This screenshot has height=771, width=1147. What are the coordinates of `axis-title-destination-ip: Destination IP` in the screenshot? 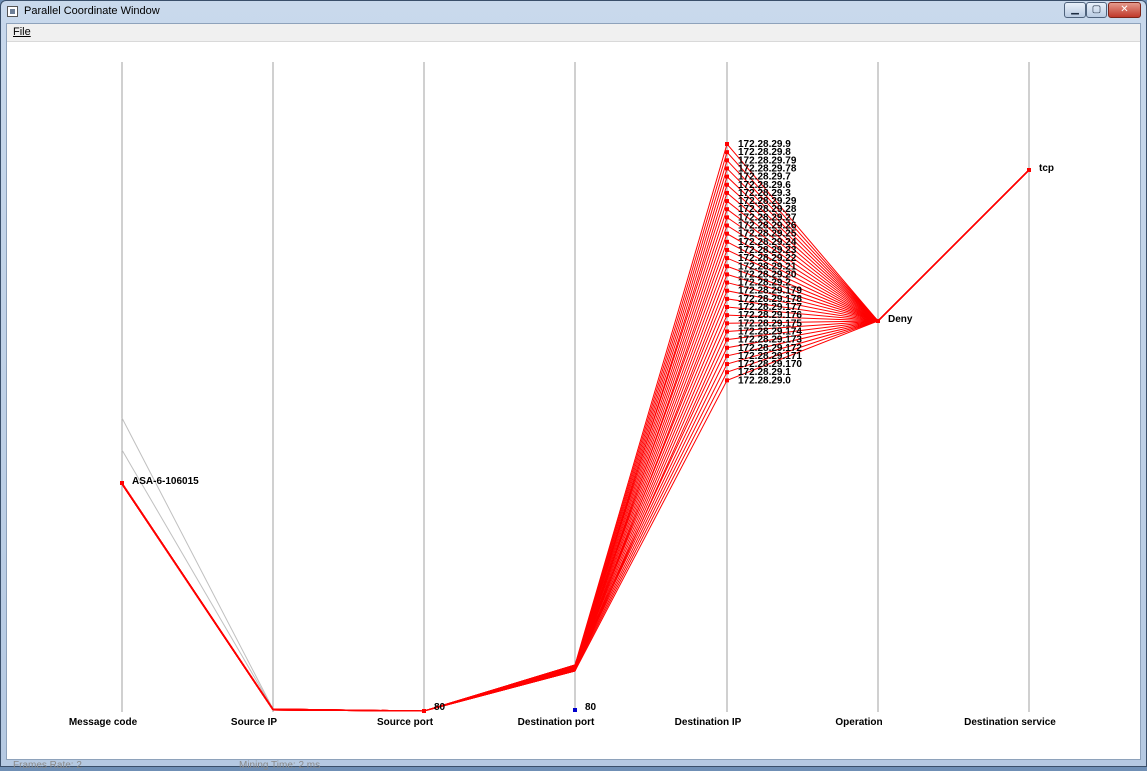 It's located at (708, 722).